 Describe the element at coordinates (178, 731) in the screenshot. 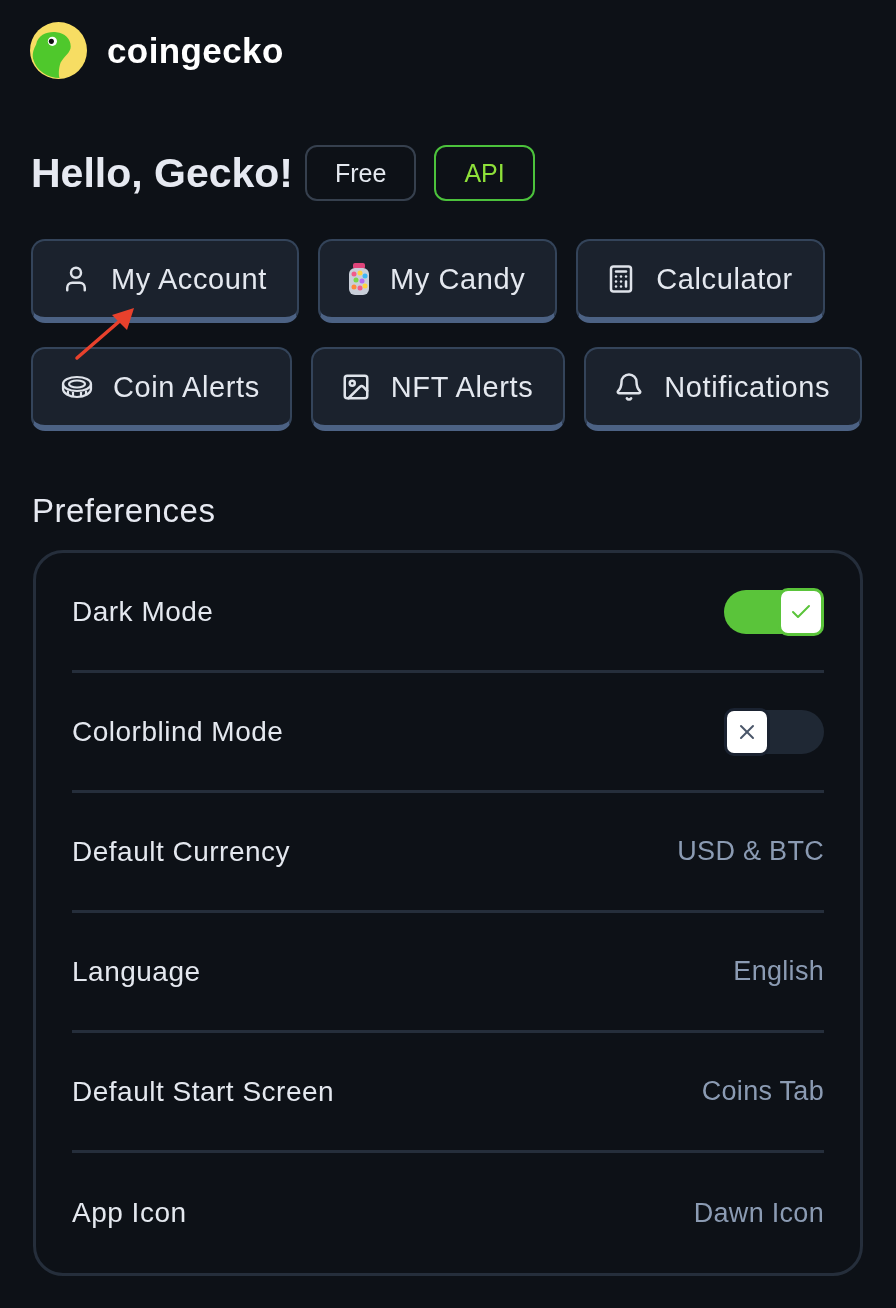

I see `setting-label: Colorblind Mode` at that location.